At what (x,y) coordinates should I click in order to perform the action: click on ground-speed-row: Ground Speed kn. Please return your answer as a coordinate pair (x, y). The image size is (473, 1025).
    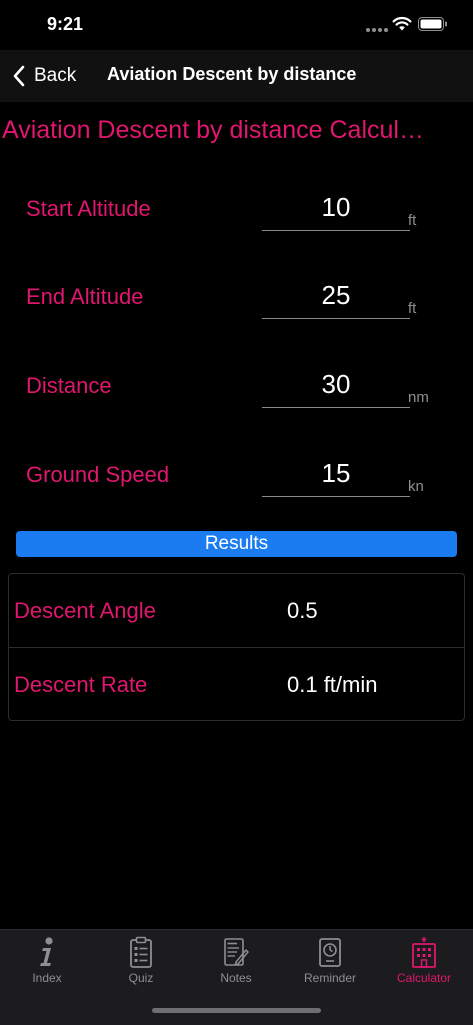
    Looking at the image, I should click on (236, 489).